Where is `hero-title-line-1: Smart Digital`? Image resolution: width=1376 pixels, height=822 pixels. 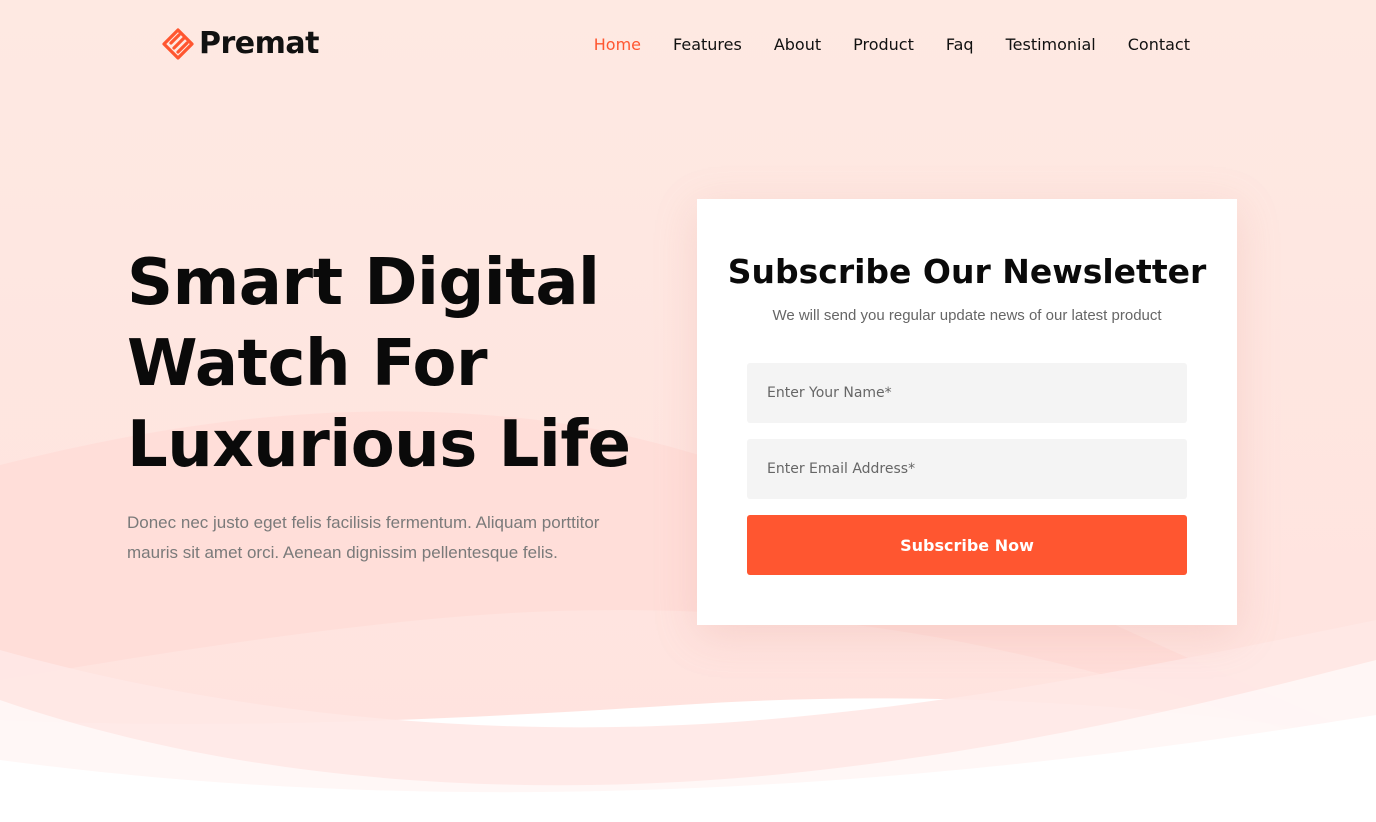
hero-title-line-1: Smart Digital is located at coordinates (363, 283).